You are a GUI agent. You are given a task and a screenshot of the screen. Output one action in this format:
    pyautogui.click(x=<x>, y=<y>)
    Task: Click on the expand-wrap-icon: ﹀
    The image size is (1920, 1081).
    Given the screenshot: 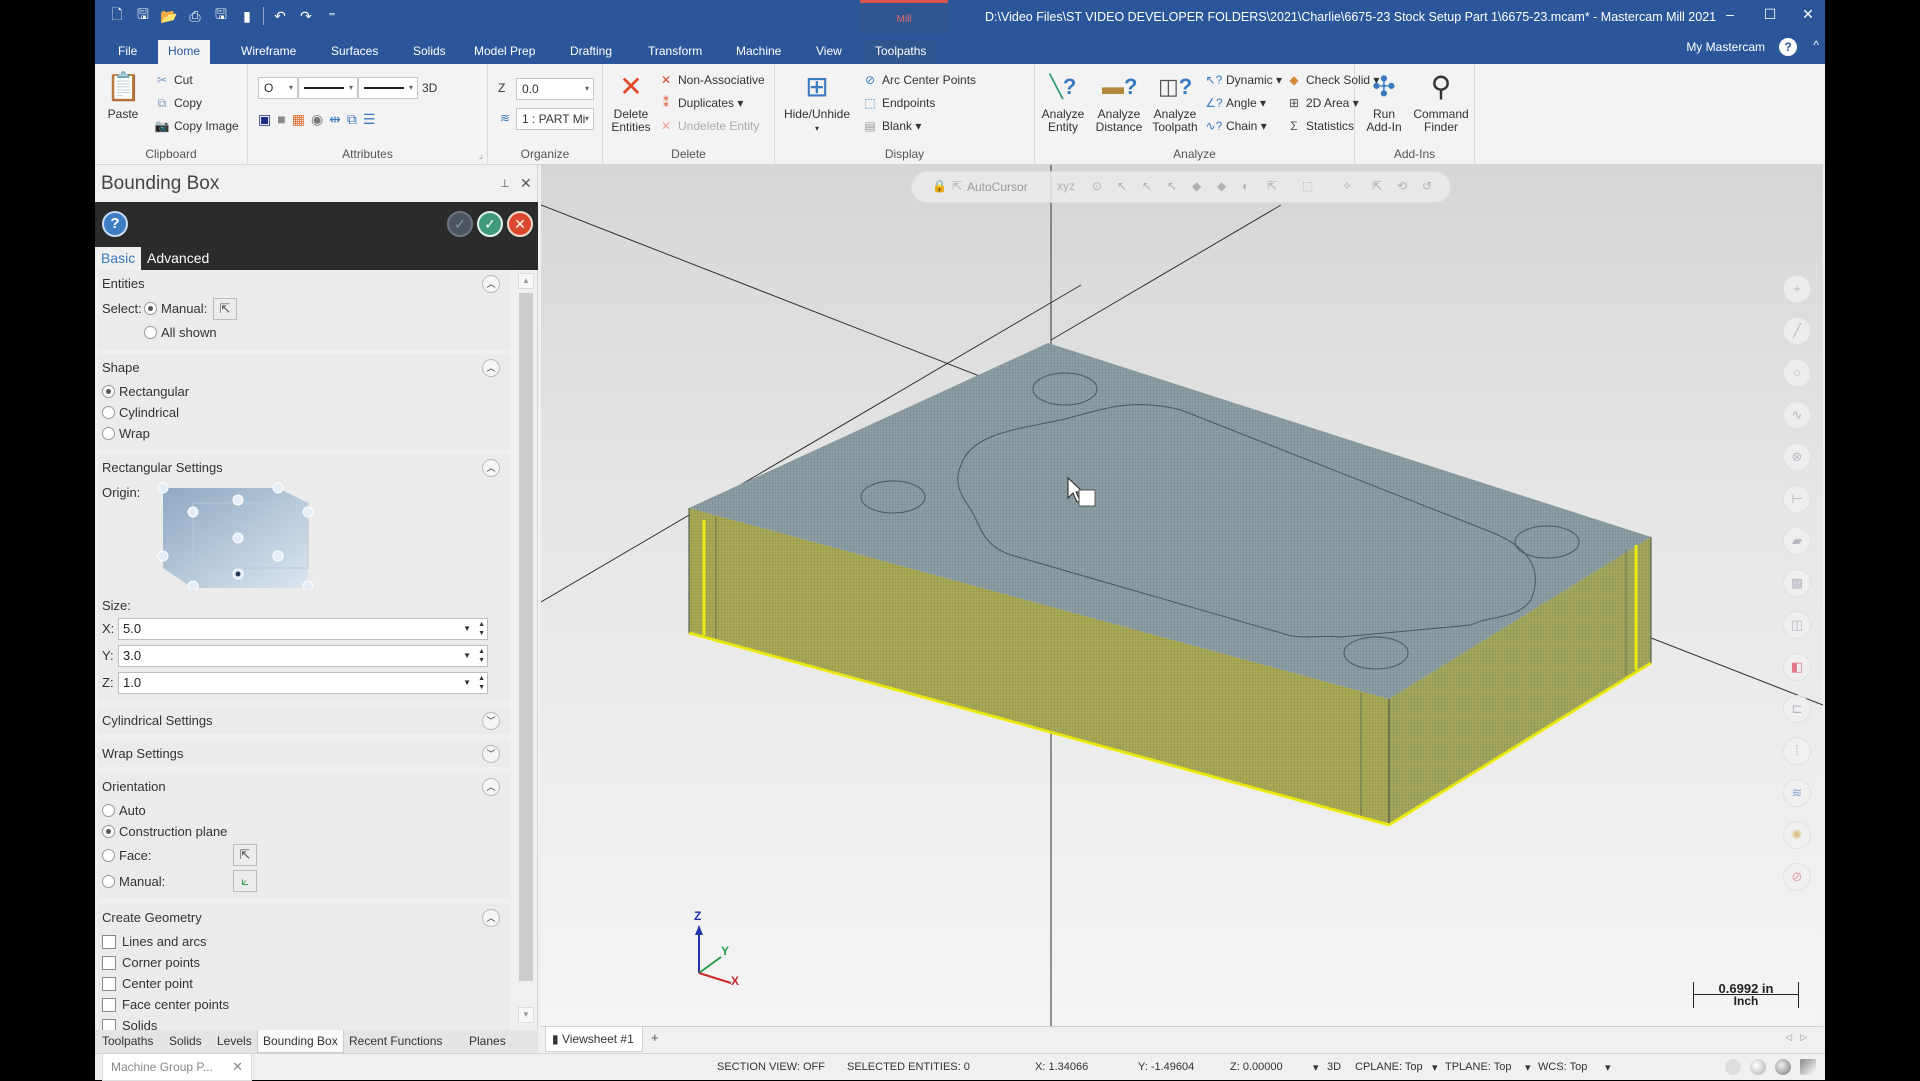 What is the action you would take?
    pyautogui.click(x=491, y=754)
    